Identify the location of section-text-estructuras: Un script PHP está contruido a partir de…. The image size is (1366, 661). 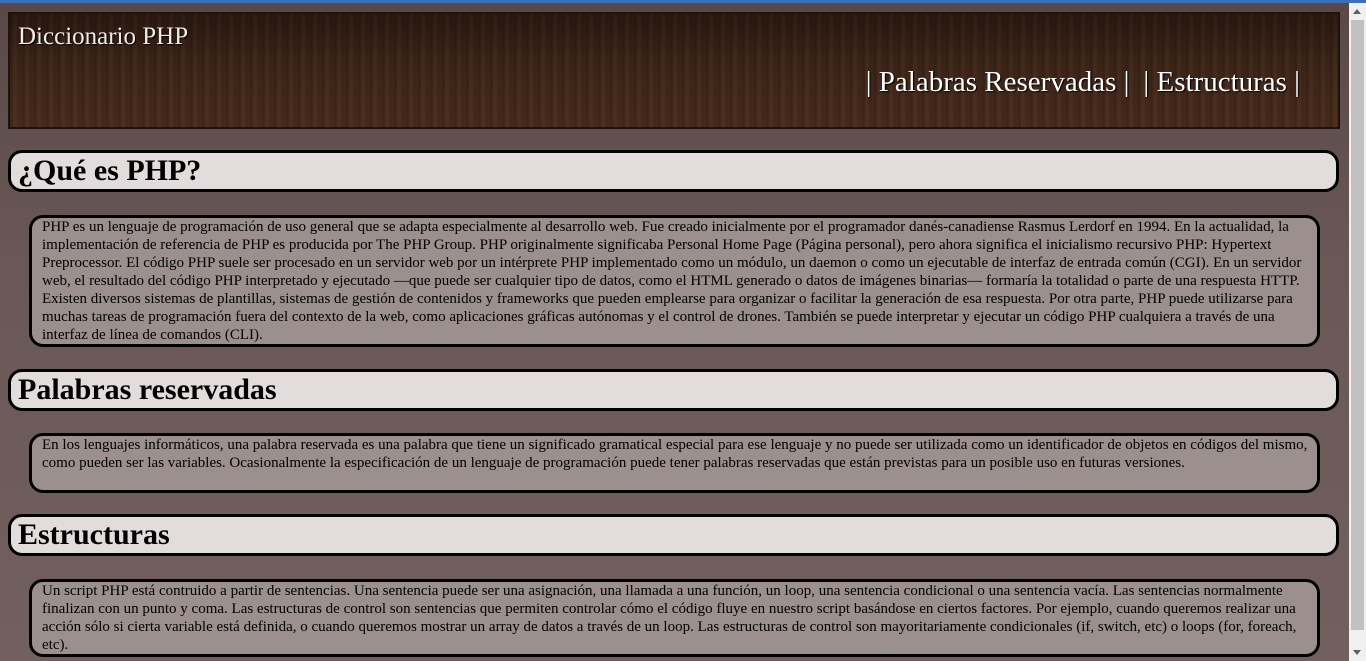
(674, 618).